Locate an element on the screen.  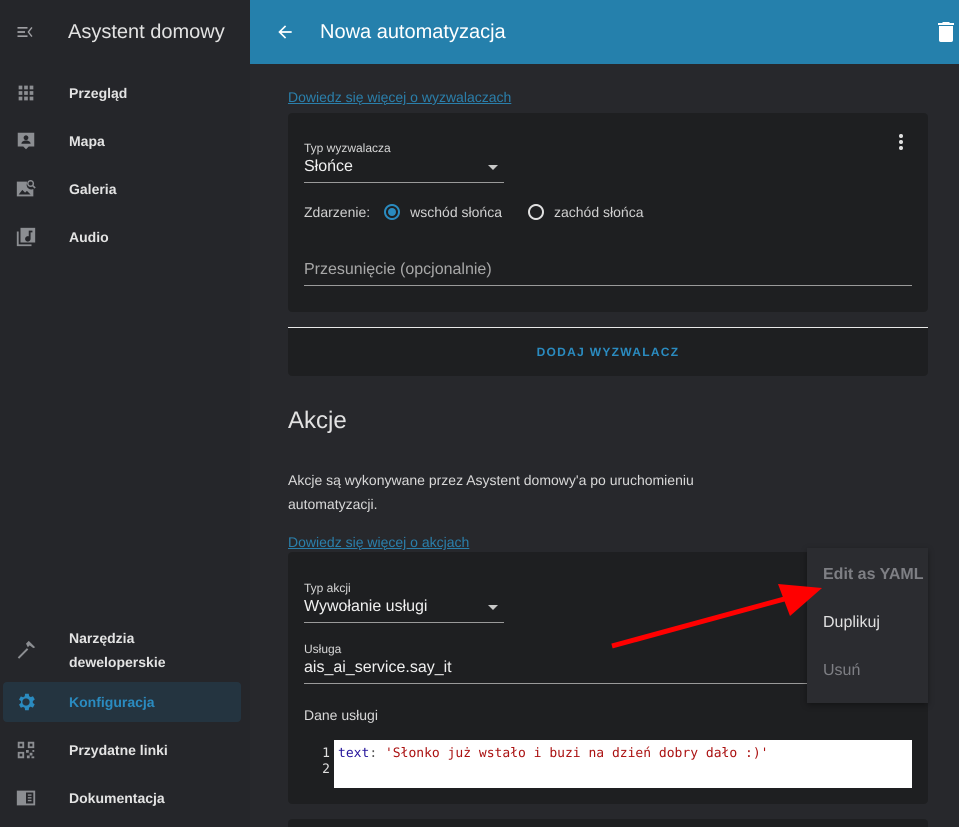
qr-code-icon is located at coordinates (26, 750).